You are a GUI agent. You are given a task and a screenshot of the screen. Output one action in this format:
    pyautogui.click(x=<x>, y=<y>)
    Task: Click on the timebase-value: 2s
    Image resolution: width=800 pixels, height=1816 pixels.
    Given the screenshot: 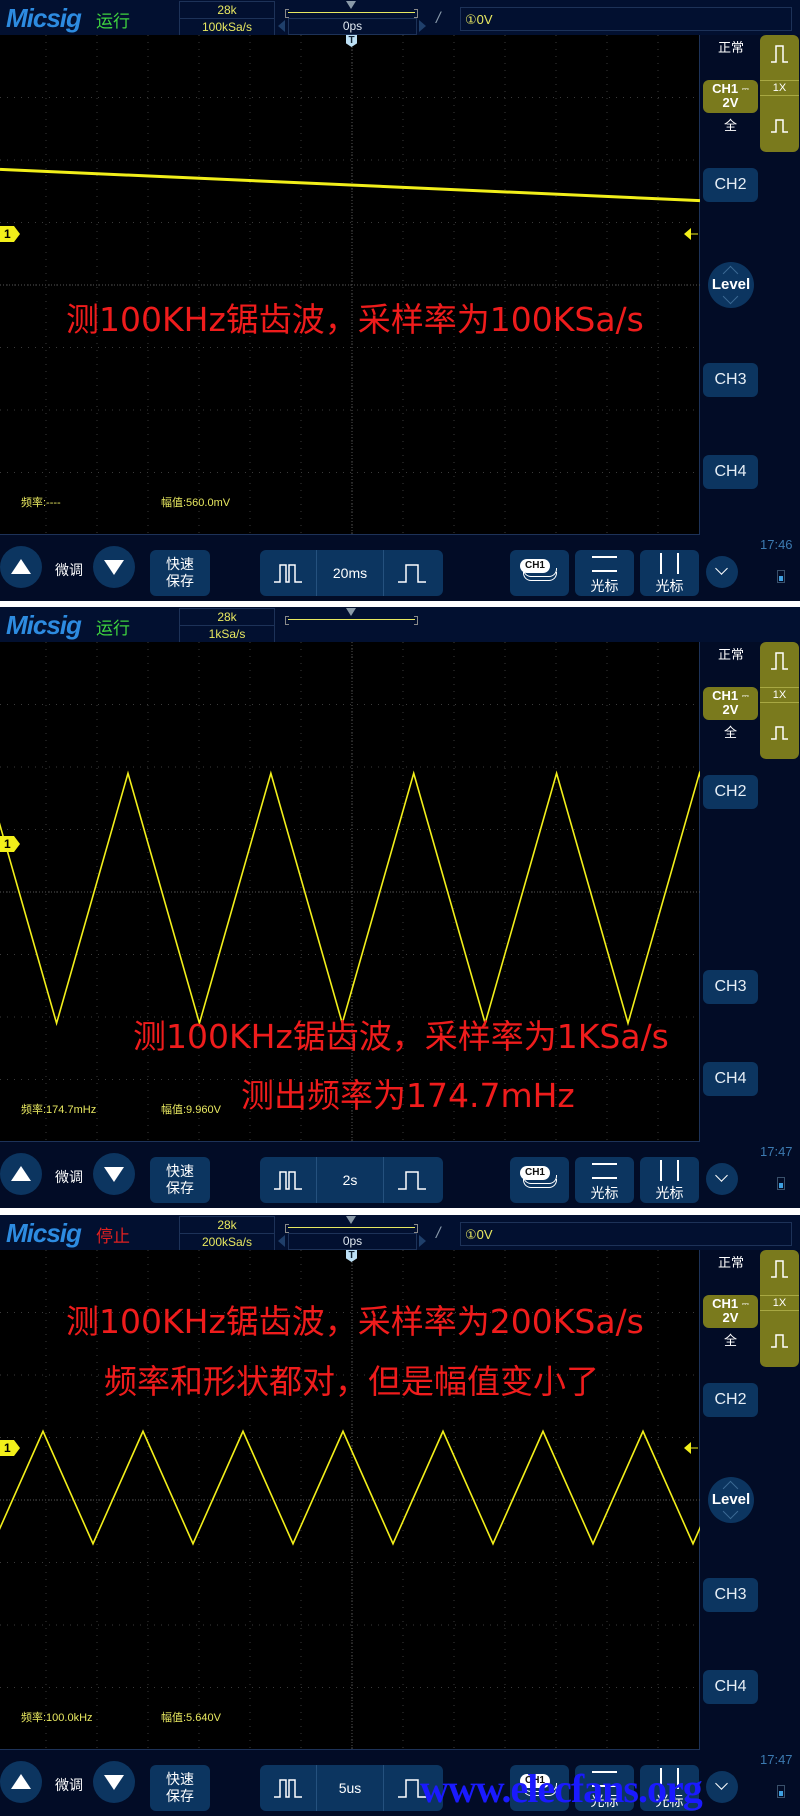 What is the action you would take?
    pyautogui.click(x=350, y=1180)
    